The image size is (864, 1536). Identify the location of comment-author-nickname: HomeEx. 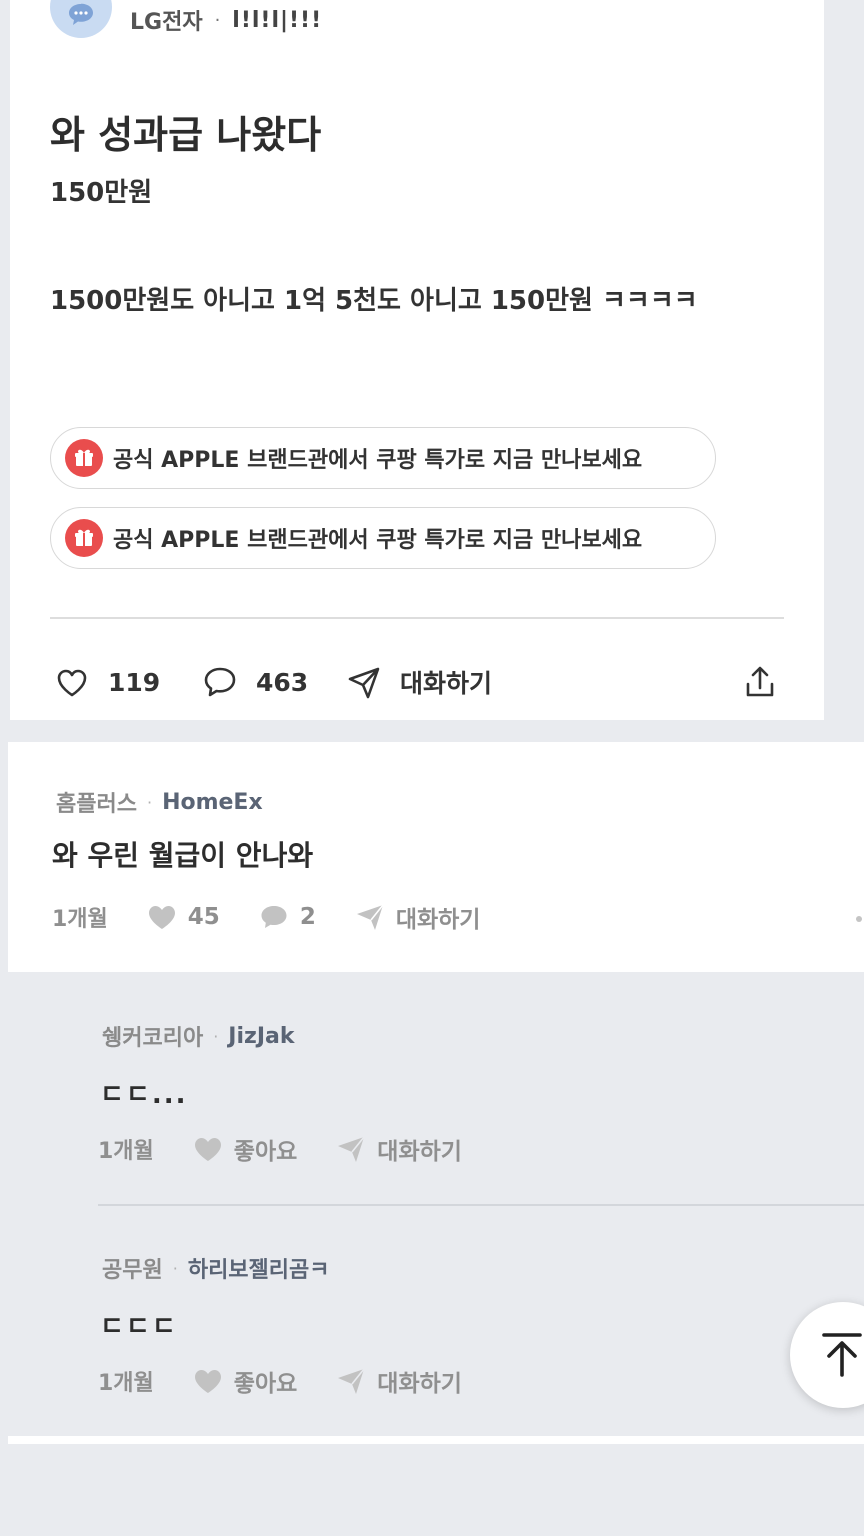
(212, 802).